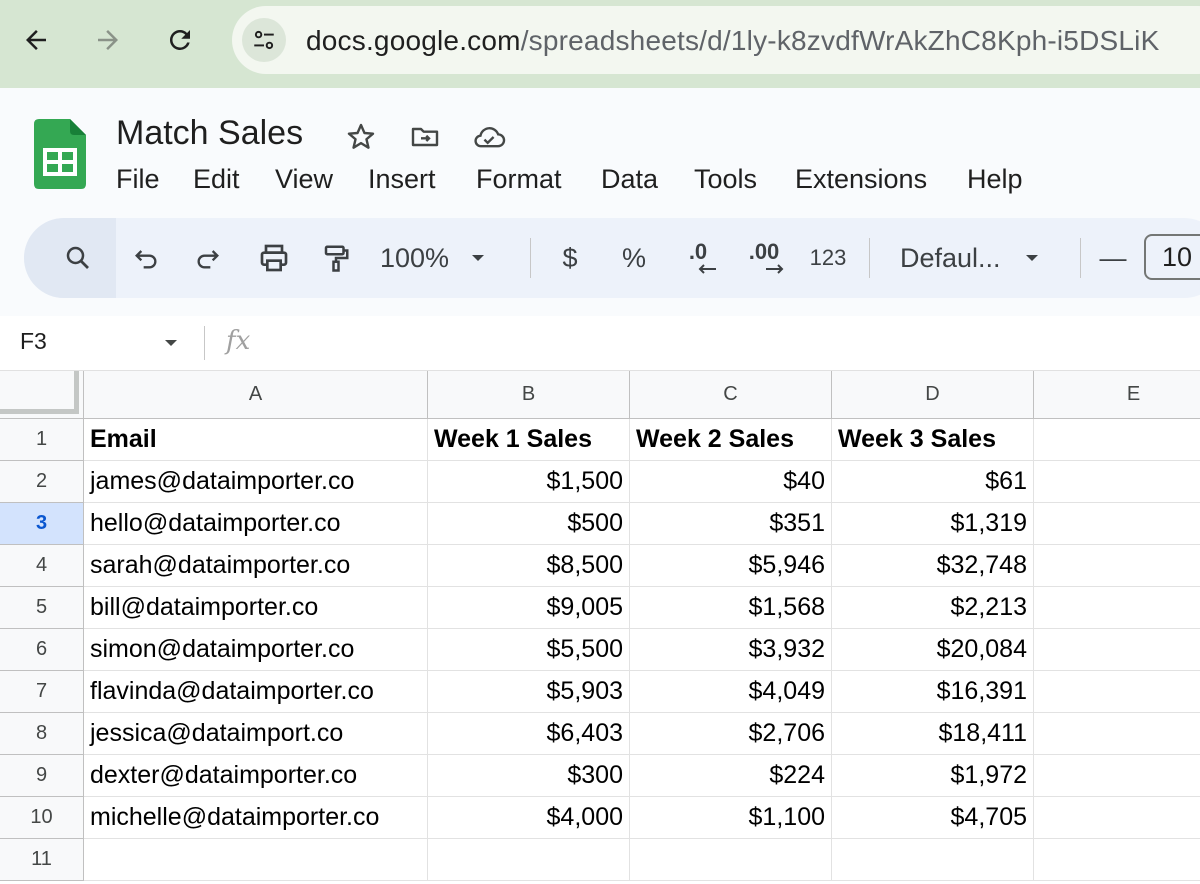  I want to click on menu-help: Help, so click(995, 179).